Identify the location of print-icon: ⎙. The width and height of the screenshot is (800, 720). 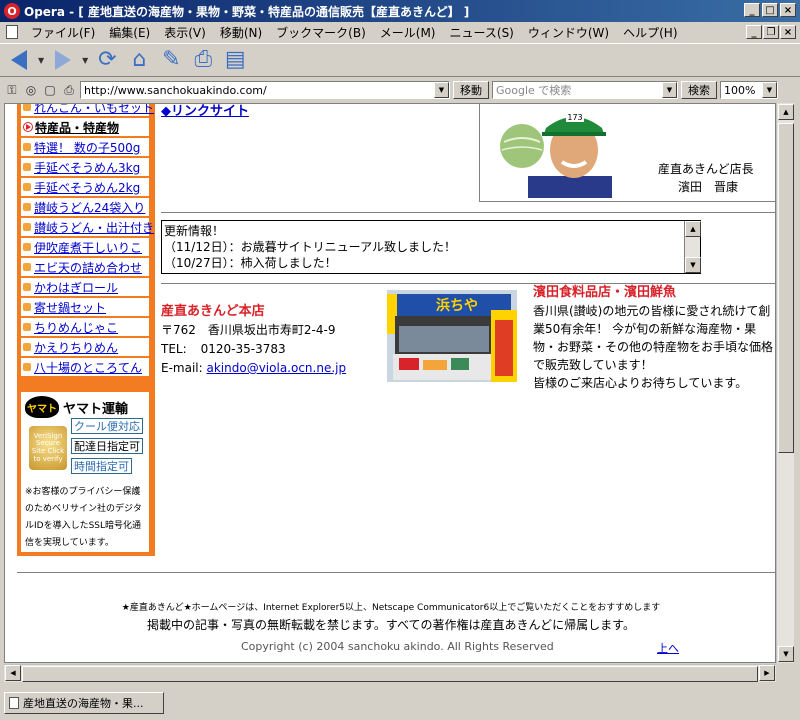
(203, 59).